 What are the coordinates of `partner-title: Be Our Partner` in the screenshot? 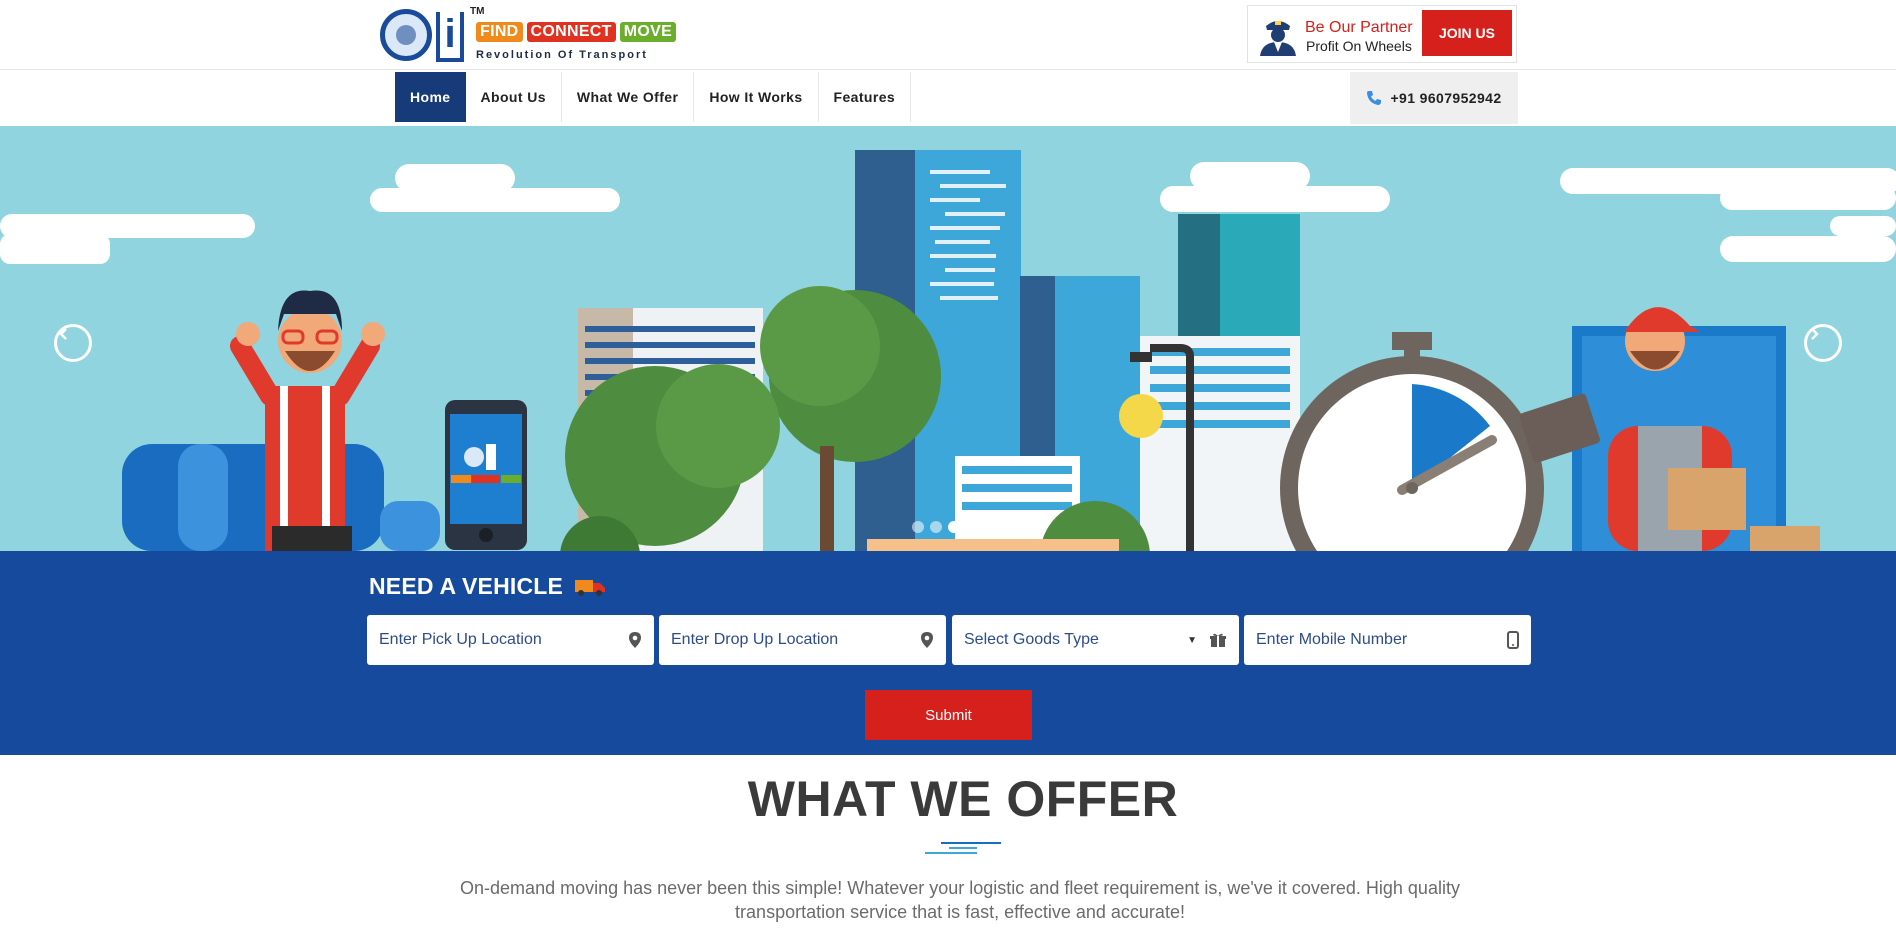 It's located at (1359, 27).